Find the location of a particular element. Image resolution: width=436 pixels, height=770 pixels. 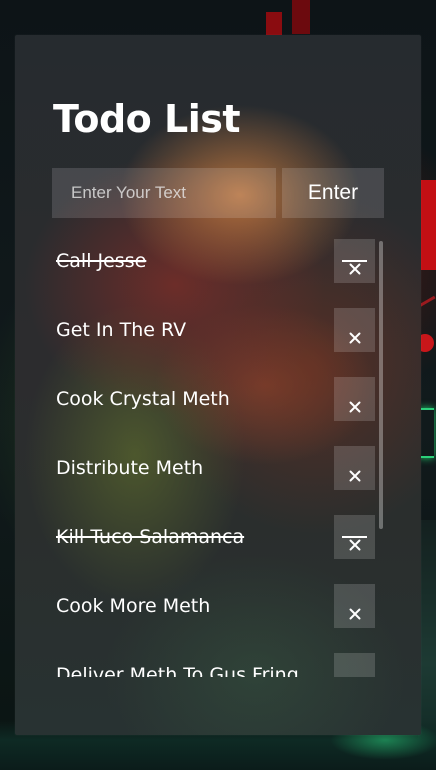

todo-item: Cook Crystal Meth is located at coordinates (218, 399).